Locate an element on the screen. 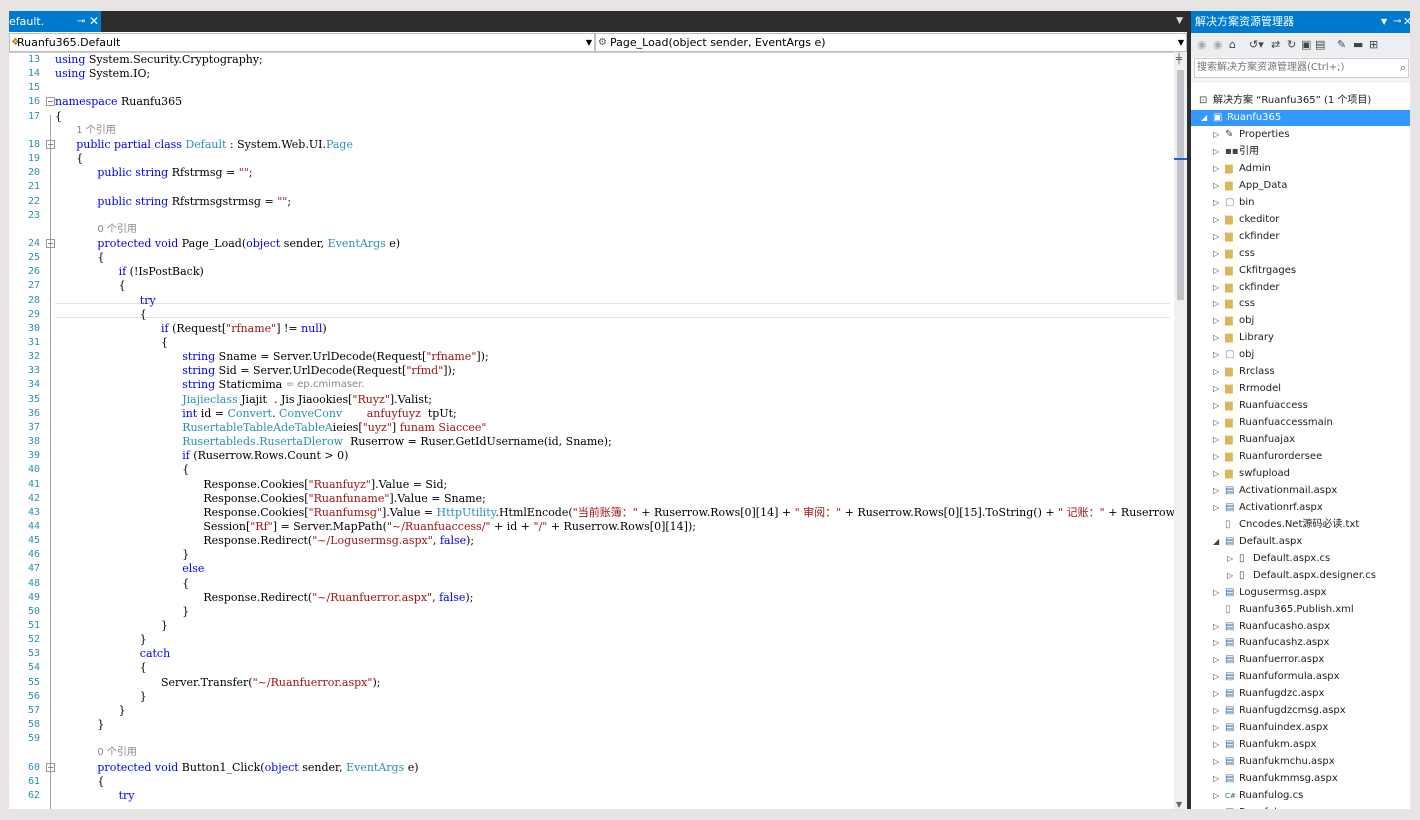  tree-item: ▷ ▆ Library is located at coordinates (1300, 338).